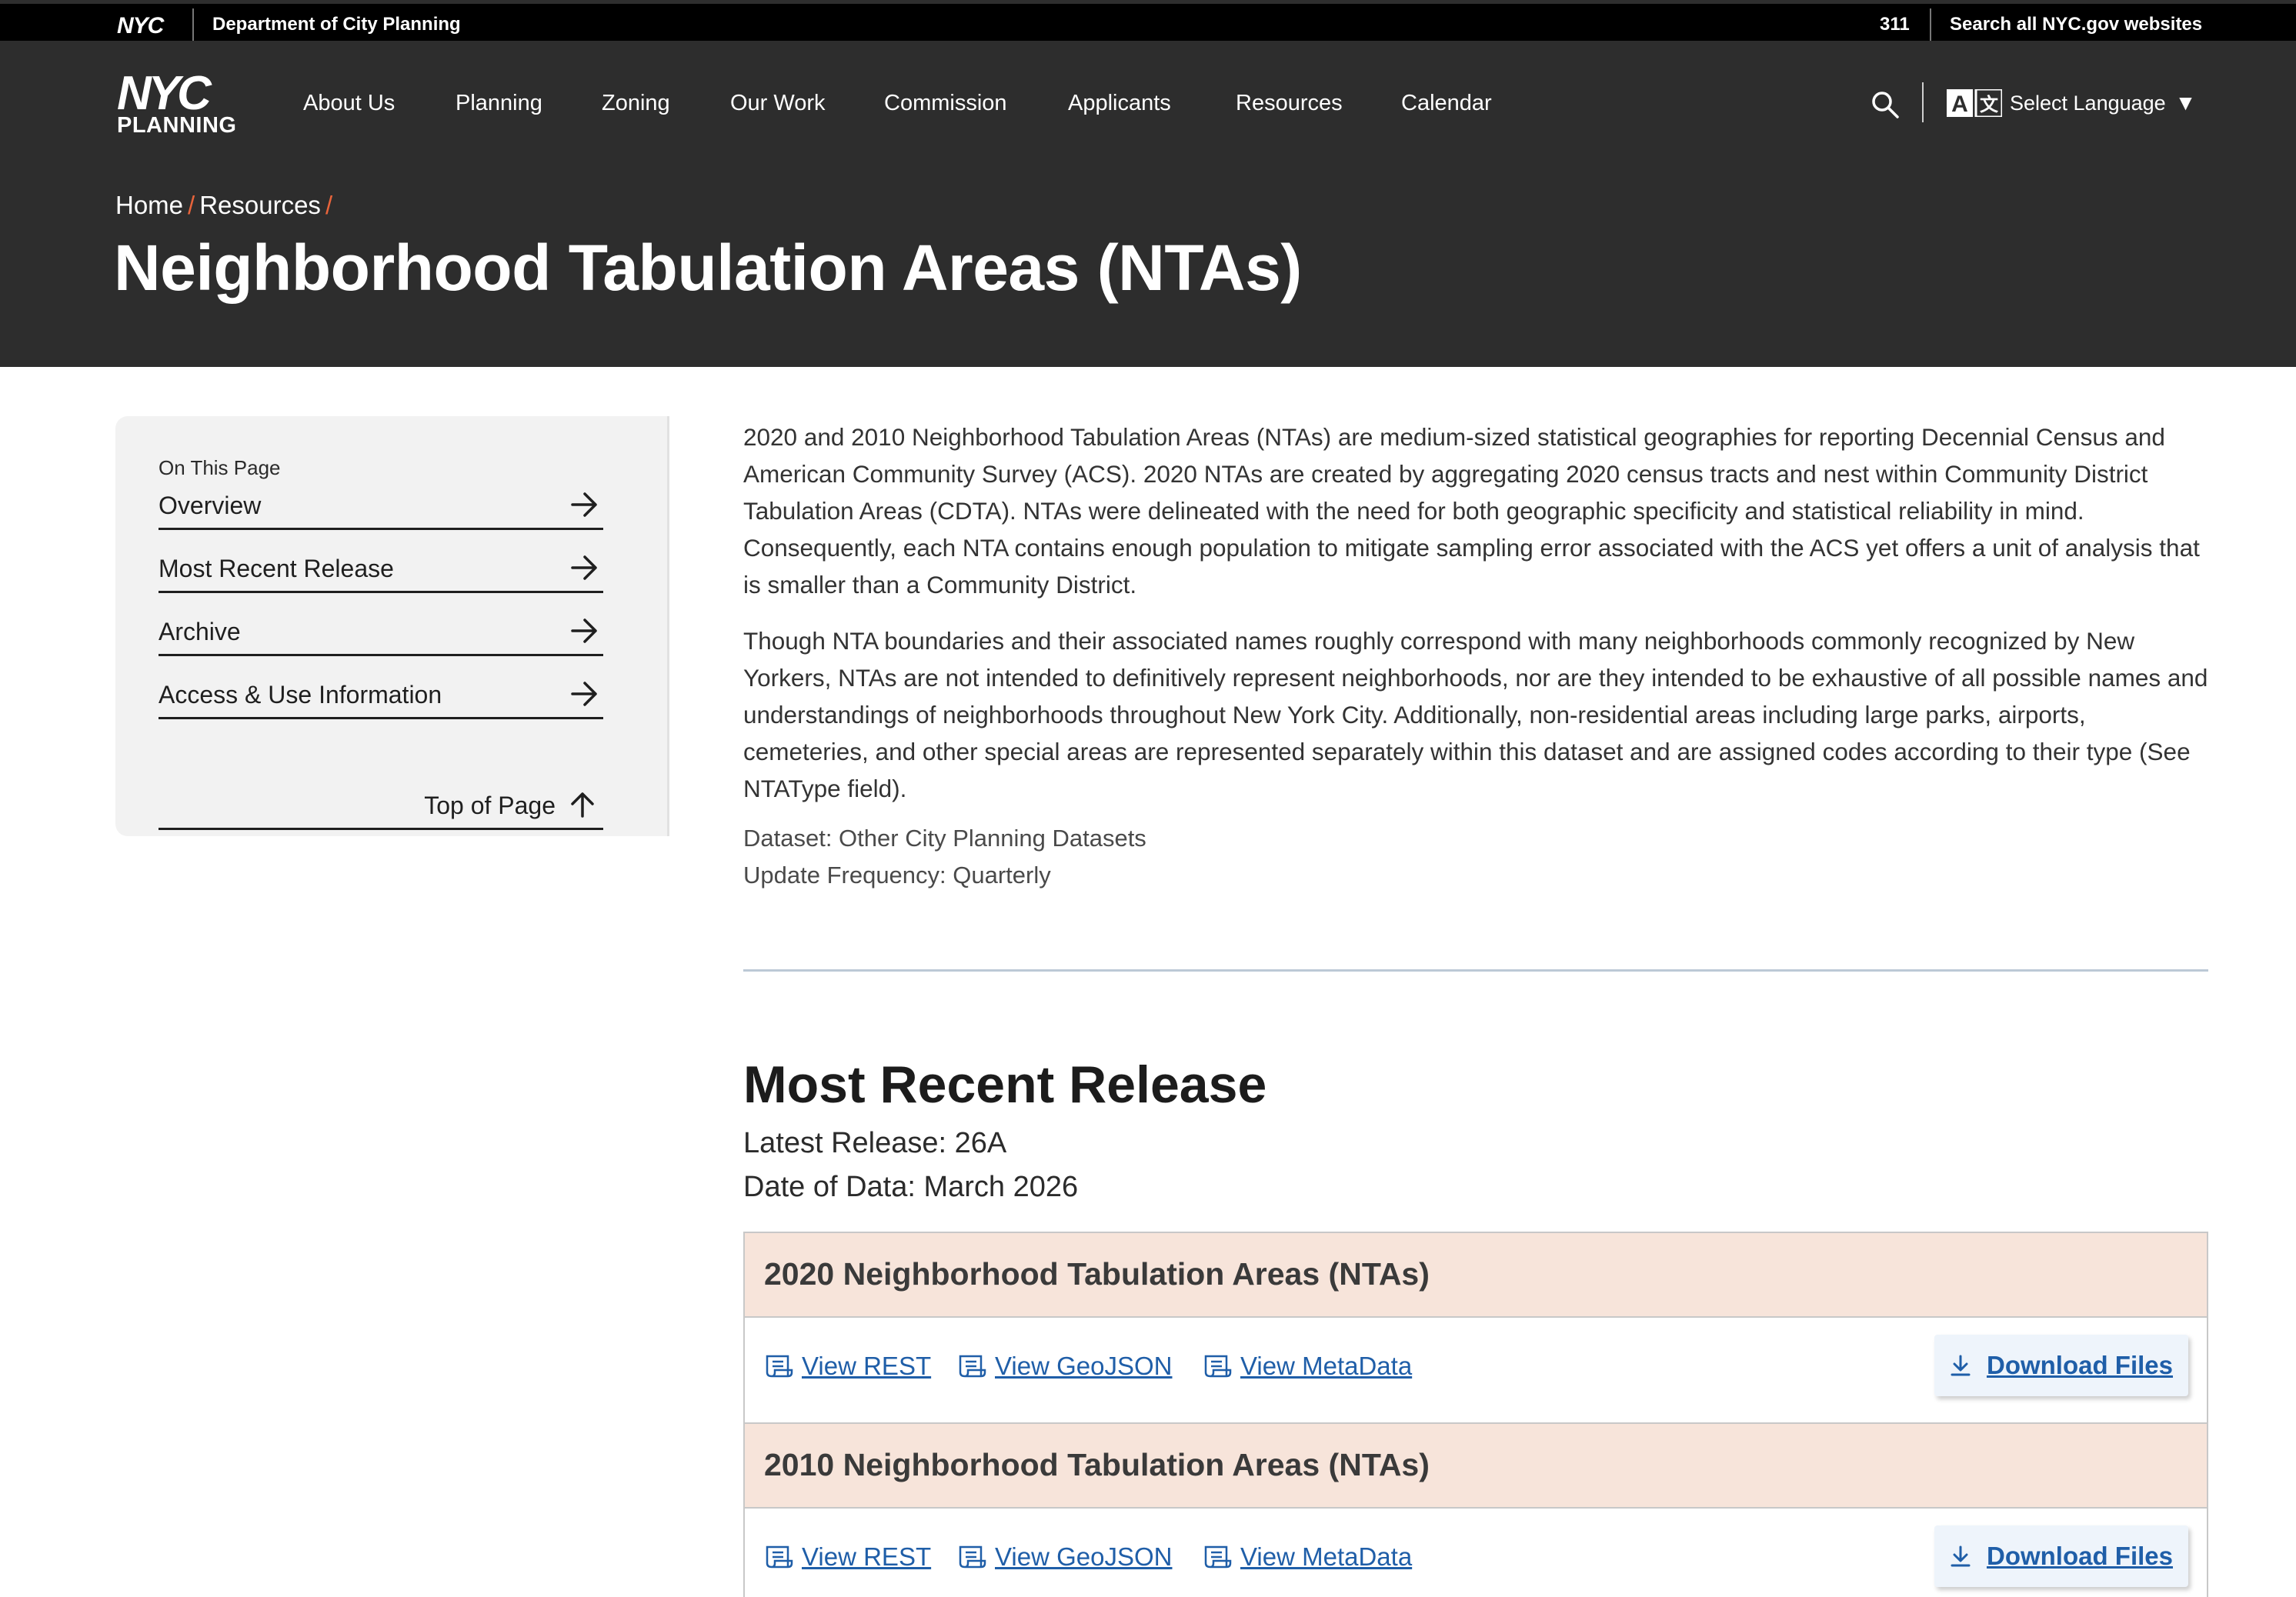 Image resolution: width=2296 pixels, height=1597 pixels. What do you see at coordinates (658, 626) in the screenshot?
I see `sidebar-edge` at bounding box center [658, 626].